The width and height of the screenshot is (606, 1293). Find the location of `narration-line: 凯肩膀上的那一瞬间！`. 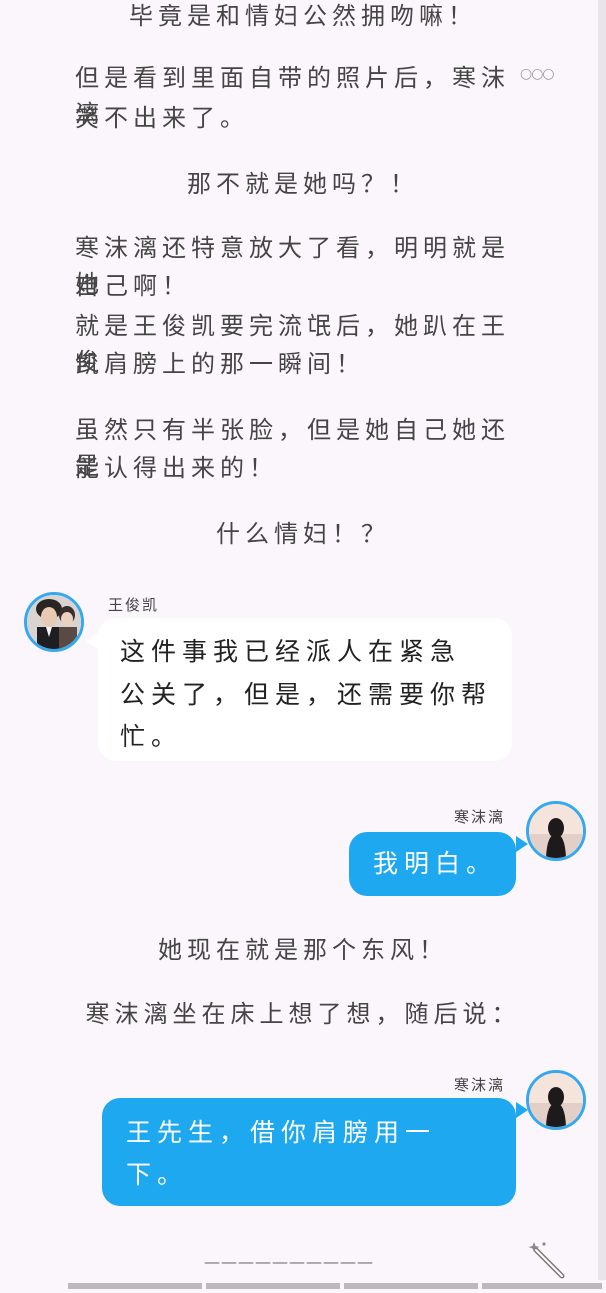

narration-line: 凯肩膀上的那一瞬间！ is located at coordinates (220, 364).